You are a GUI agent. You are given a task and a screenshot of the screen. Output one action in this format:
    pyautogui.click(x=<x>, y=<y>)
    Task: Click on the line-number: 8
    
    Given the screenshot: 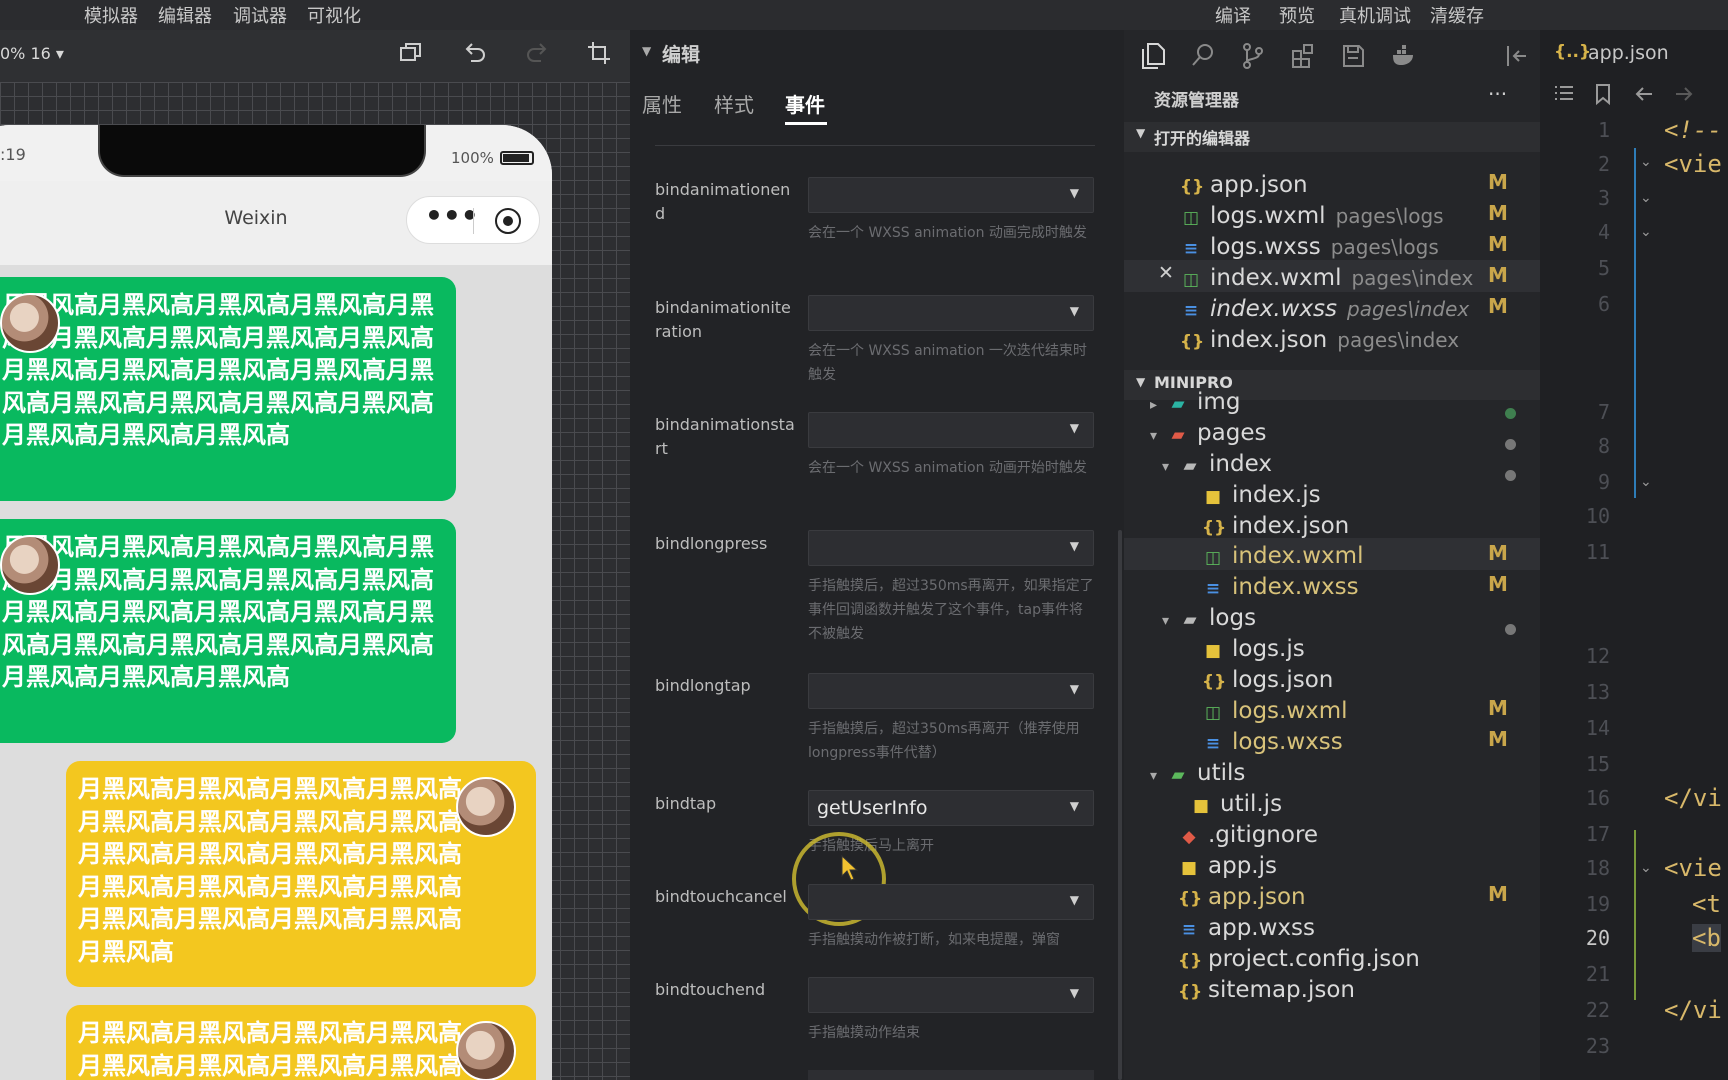 What is the action you would take?
    pyautogui.click(x=1603, y=446)
    